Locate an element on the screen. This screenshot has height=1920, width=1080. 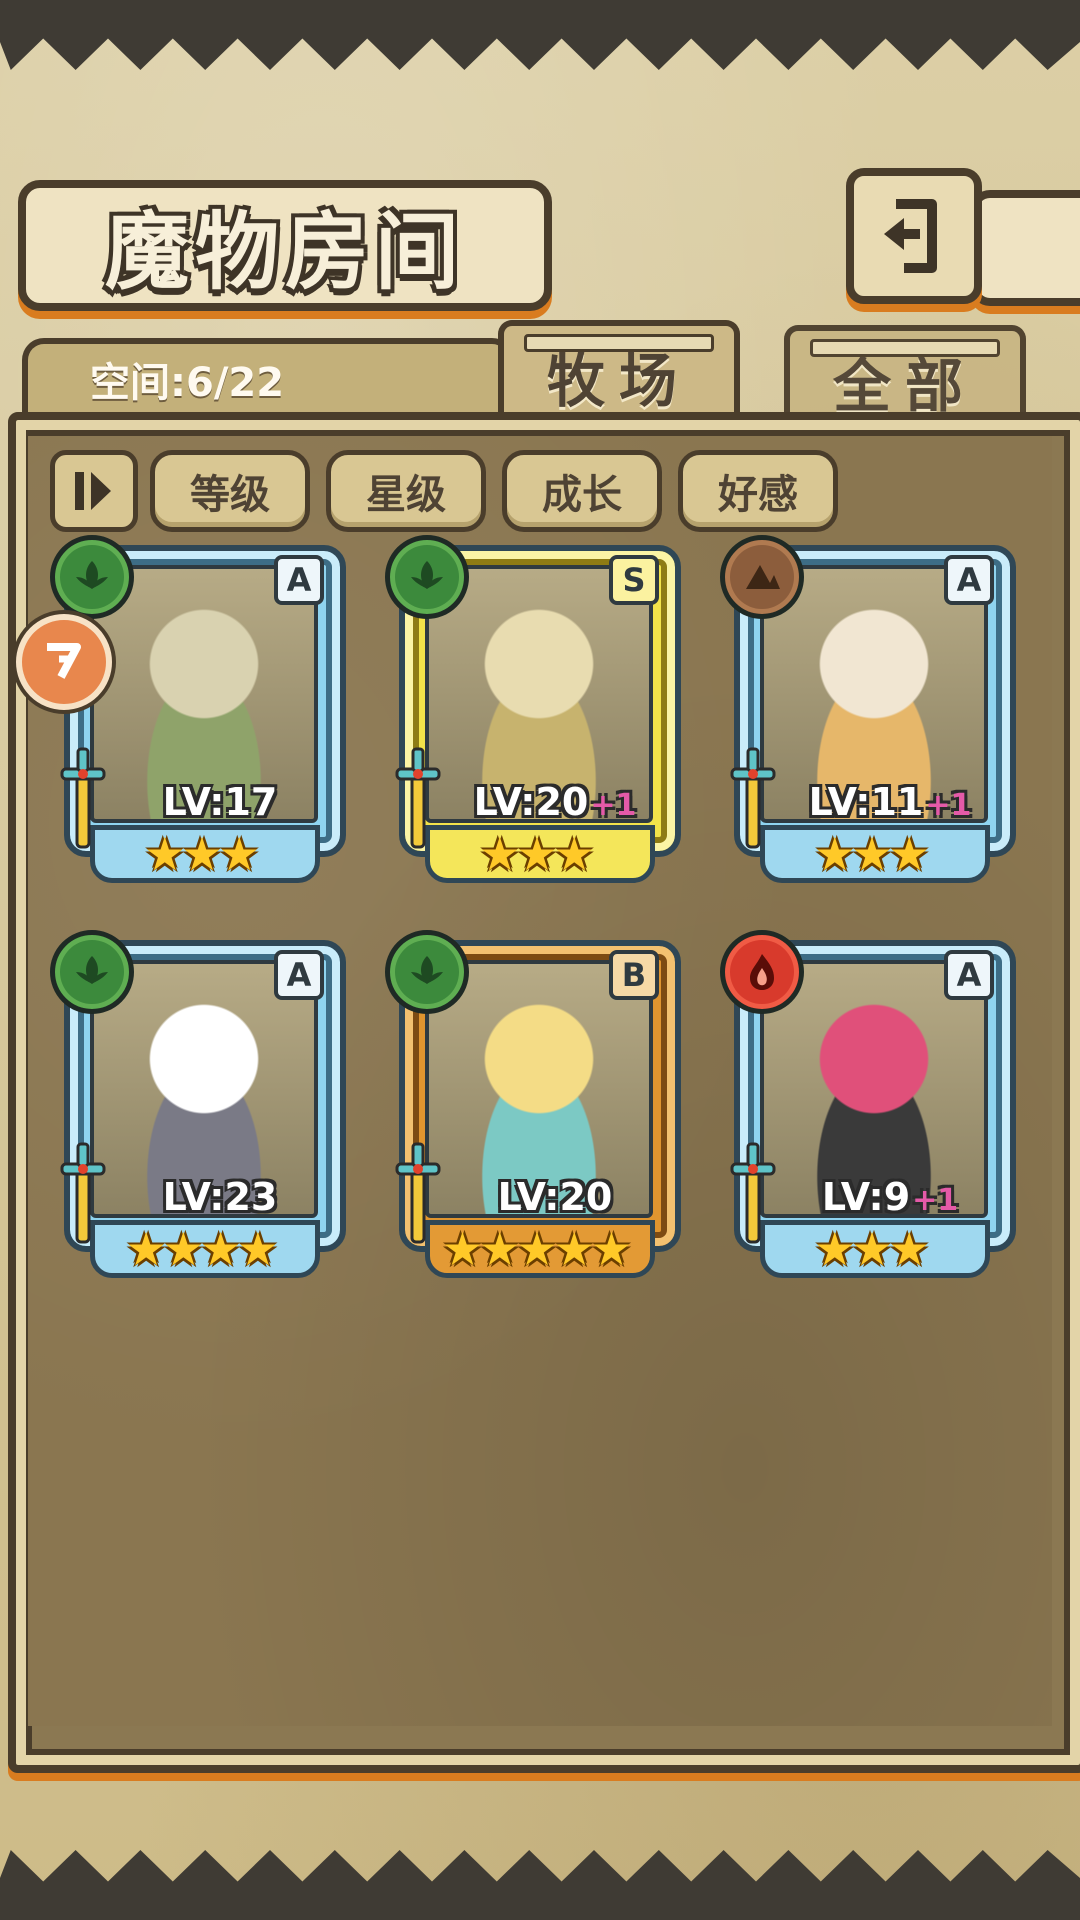
team-marker-badge is located at coordinates (64, 662).